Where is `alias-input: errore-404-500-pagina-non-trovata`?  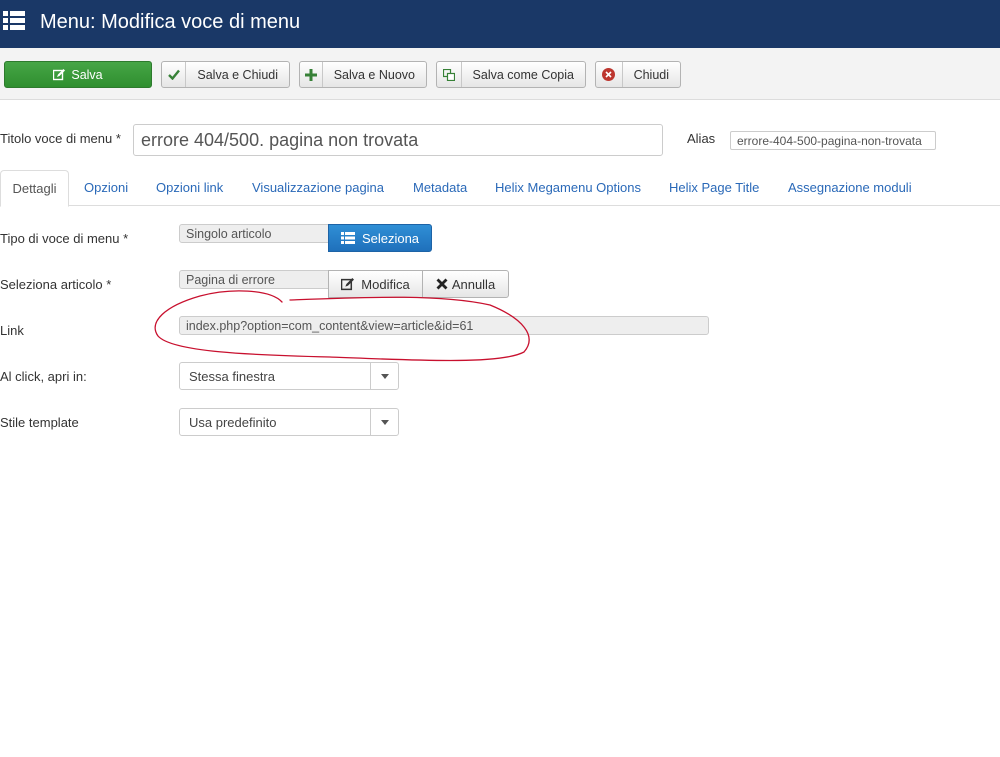 alias-input: errore-404-500-pagina-non-trovata is located at coordinates (833, 140).